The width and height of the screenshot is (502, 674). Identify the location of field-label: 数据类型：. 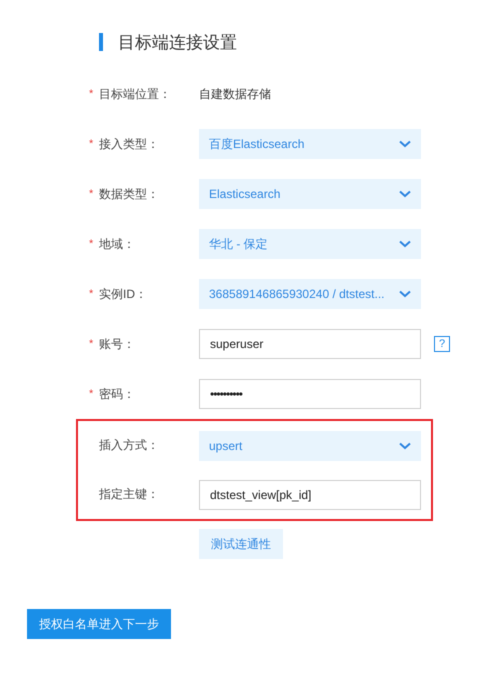
(129, 194).